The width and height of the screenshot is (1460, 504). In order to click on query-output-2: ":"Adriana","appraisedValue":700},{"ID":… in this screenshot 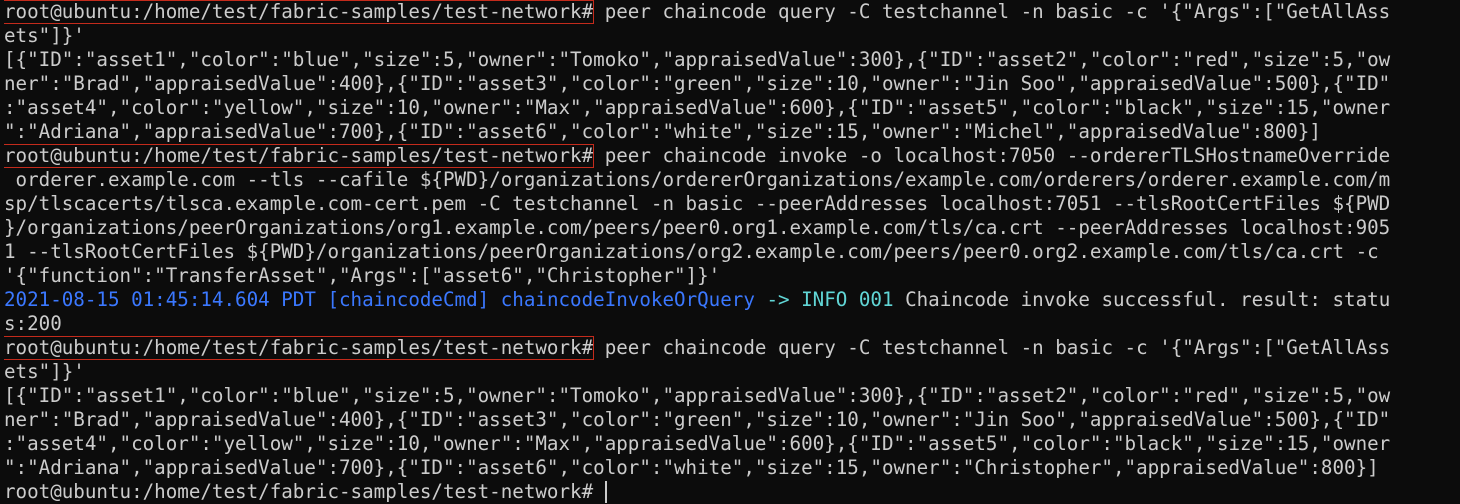, I will do `click(691, 467)`.